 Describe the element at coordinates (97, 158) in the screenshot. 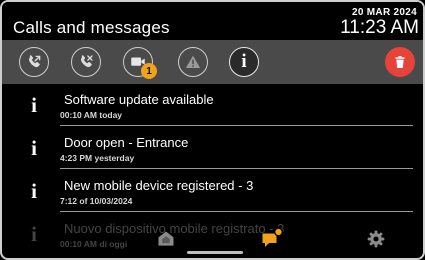

I see `list-item-timestamp: 4:23 PM yesterday` at that location.